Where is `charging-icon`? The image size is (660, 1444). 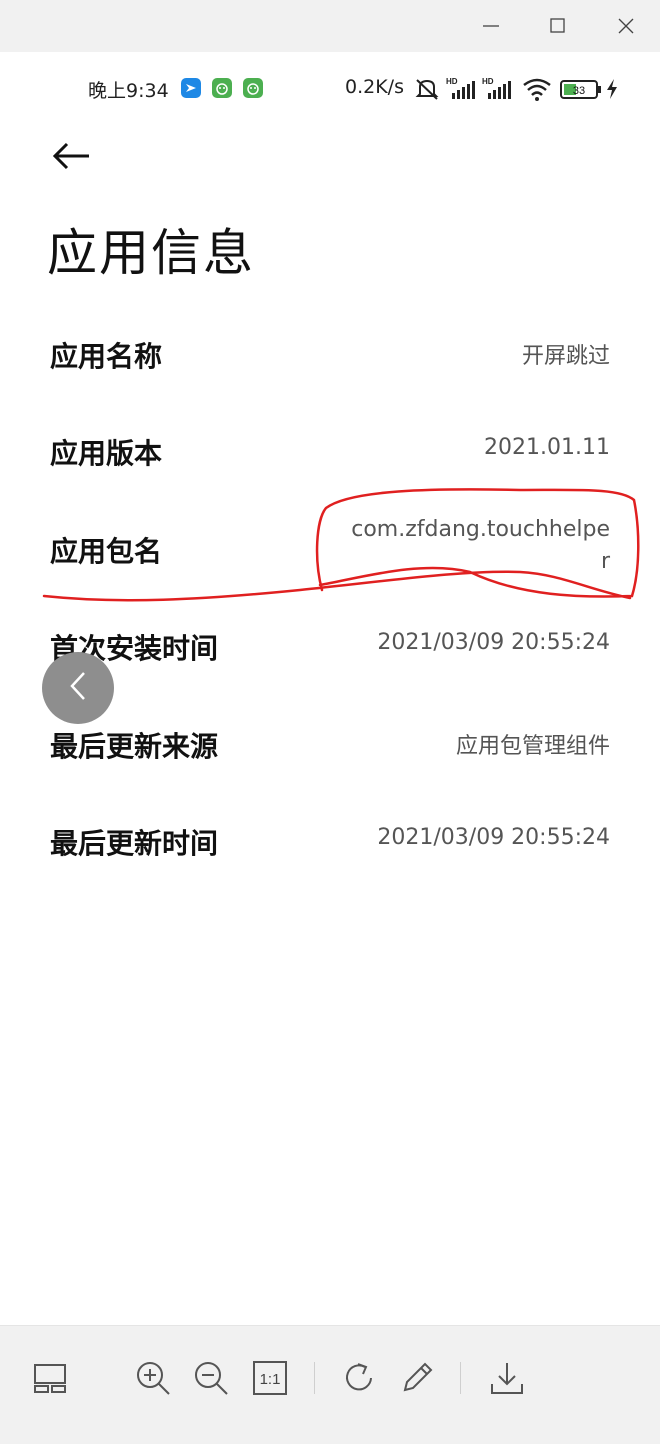
charging-icon is located at coordinates (612, 91).